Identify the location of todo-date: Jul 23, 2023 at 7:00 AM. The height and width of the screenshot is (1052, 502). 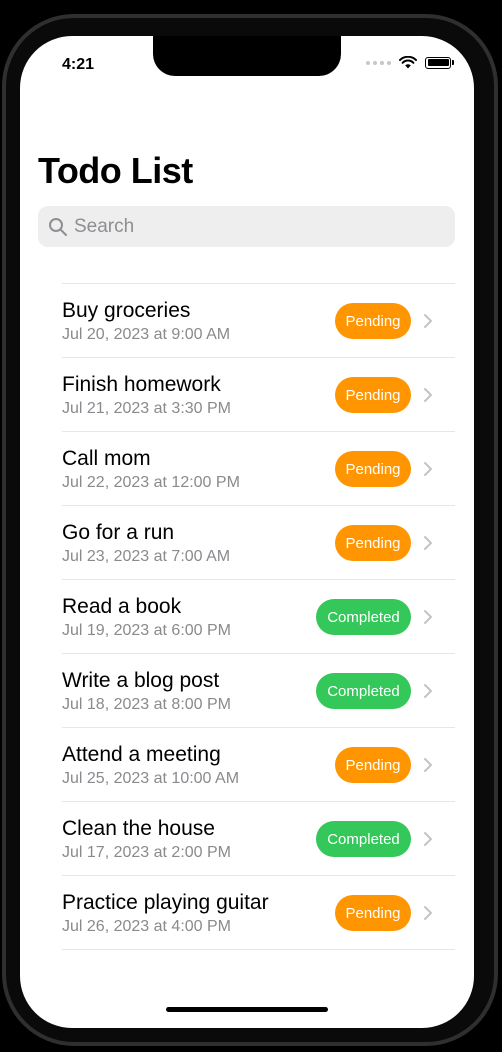
(146, 556).